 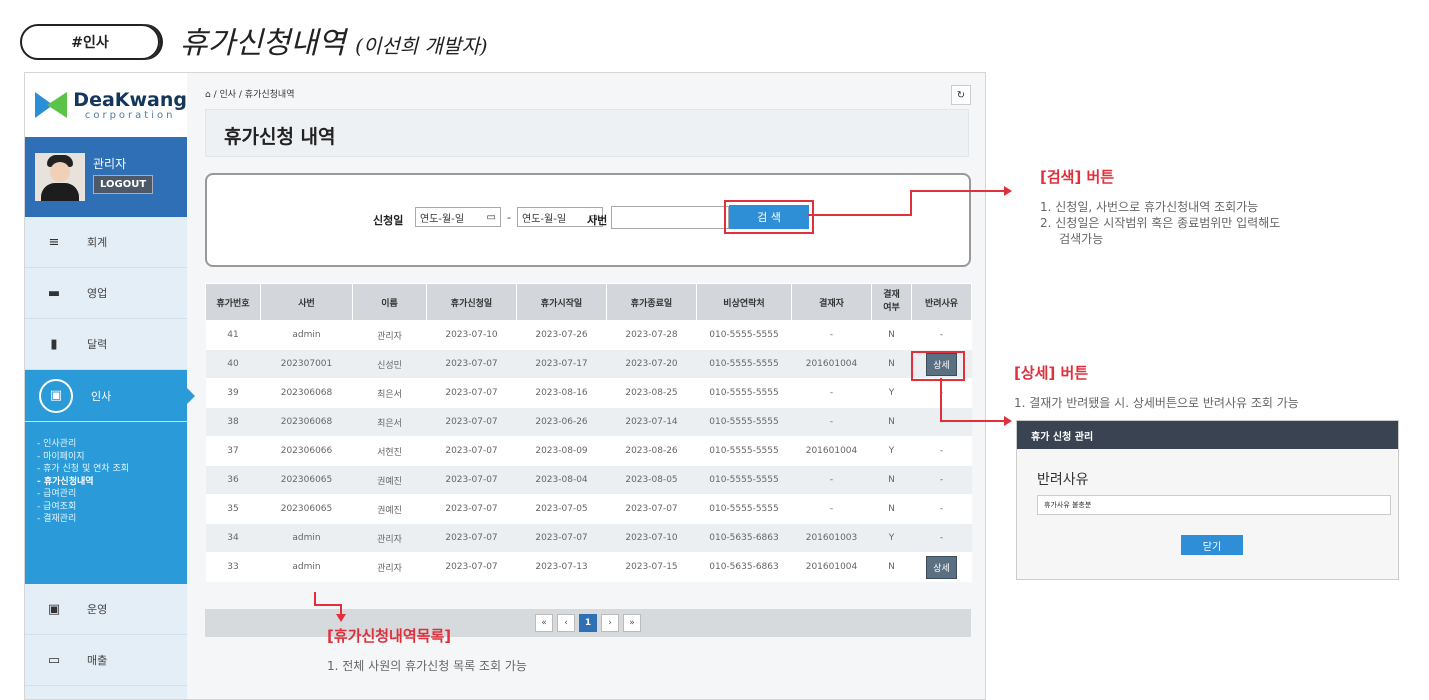 I want to click on submenu-item-current: - 휴가신청내역, so click(x=112, y=482).